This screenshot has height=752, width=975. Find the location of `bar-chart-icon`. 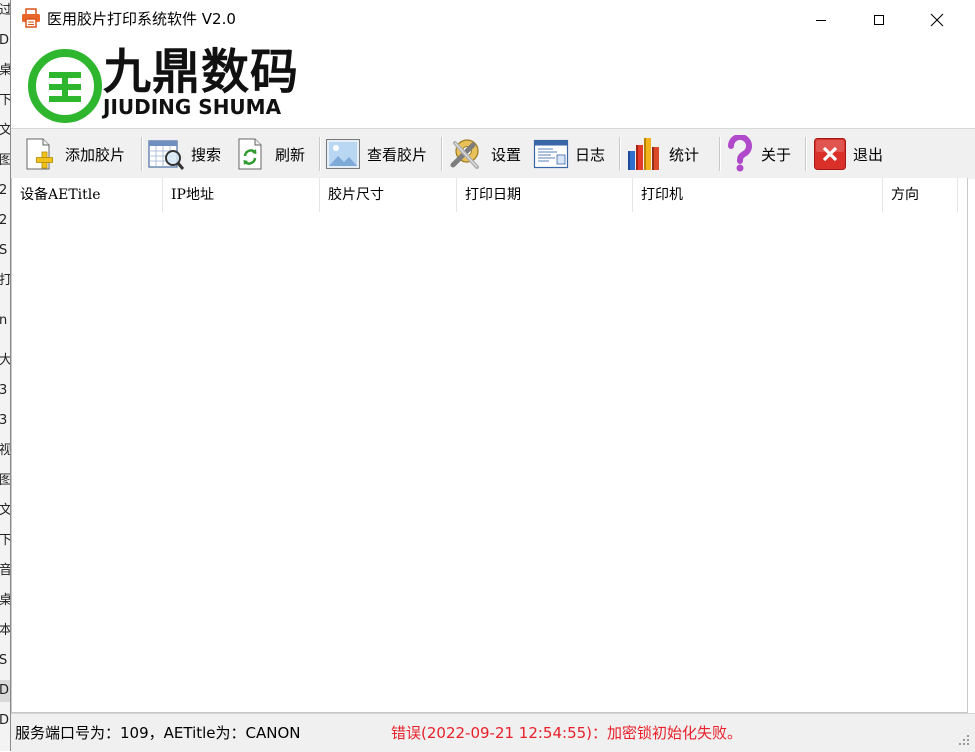

bar-chart-icon is located at coordinates (643, 154).